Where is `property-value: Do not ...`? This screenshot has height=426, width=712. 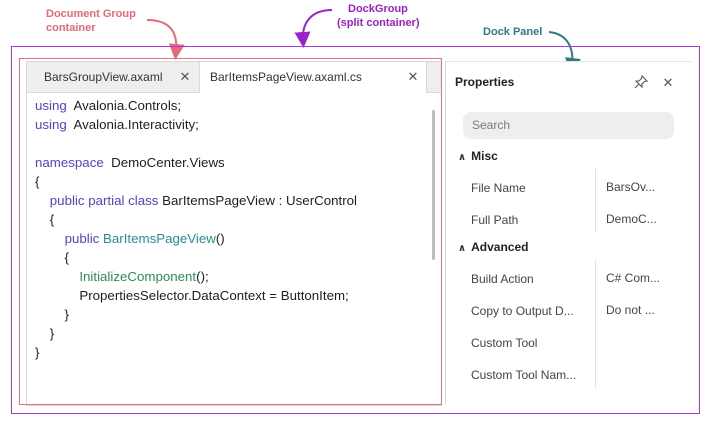 property-value: Do not ... is located at coordinates (641, 310).